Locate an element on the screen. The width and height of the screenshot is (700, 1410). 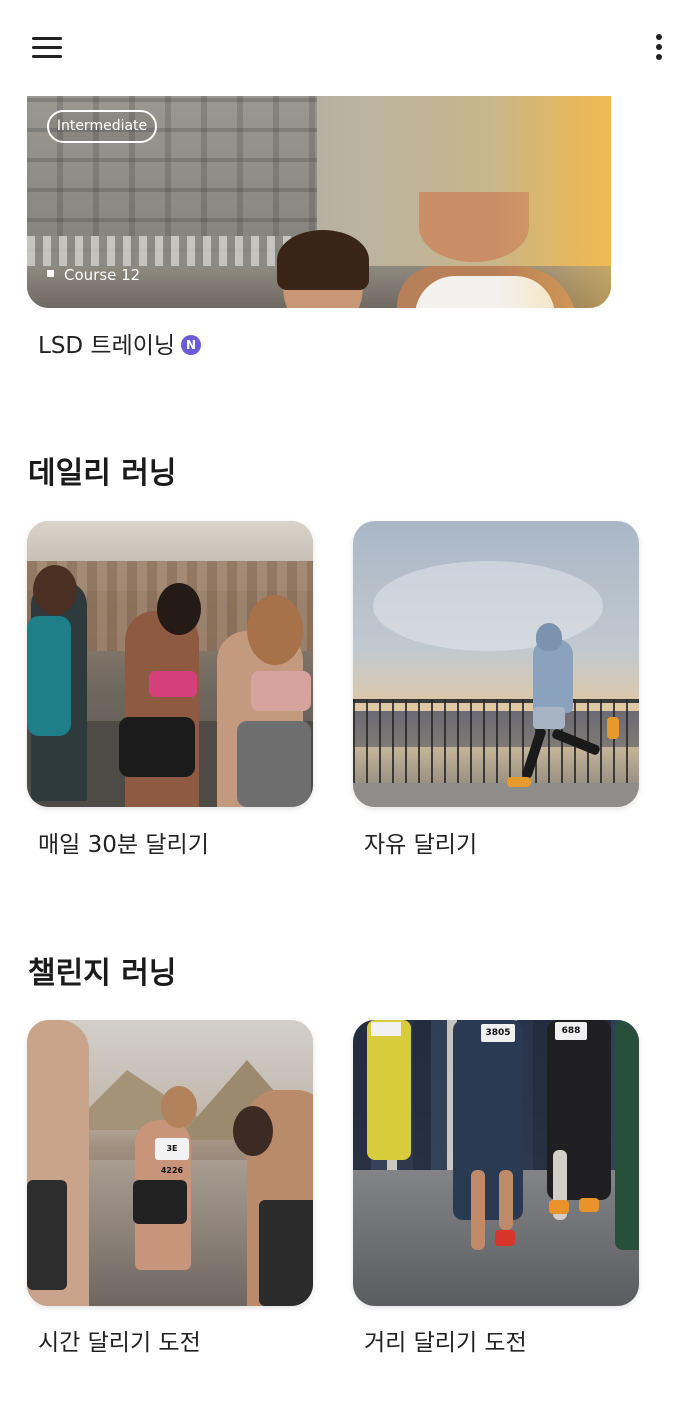
featured-photo-railing is located at coordinates (167, 251).